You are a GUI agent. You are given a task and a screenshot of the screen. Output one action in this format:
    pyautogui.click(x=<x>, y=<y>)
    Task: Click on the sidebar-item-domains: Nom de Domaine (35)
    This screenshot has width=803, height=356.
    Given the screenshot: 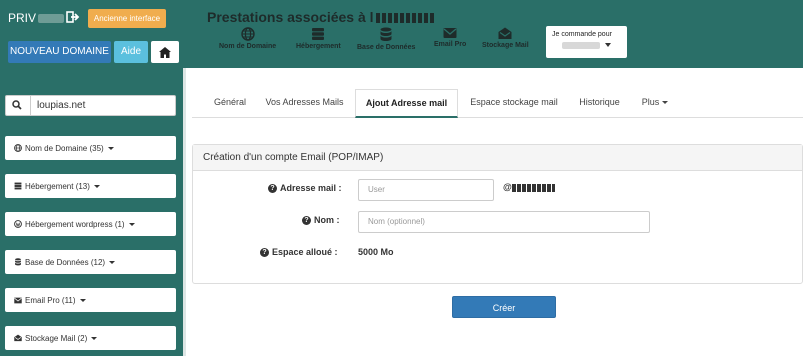 What is the action you would take?
    pyautogui.click(x=90, y=148)
    